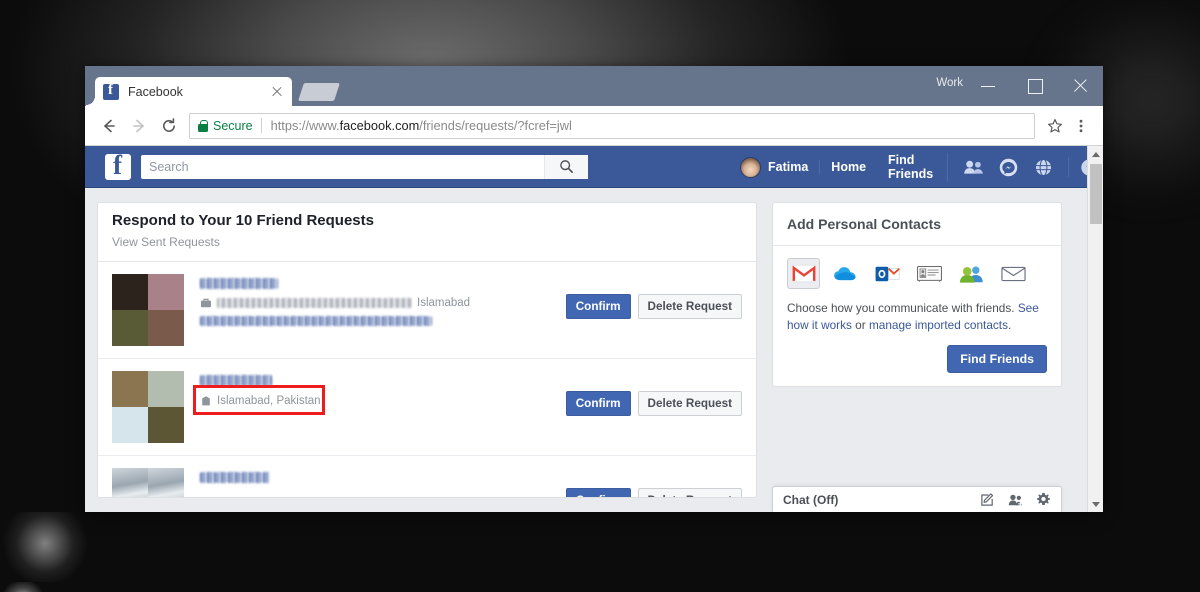  I want to click on lock-icon, so click(203, 125).